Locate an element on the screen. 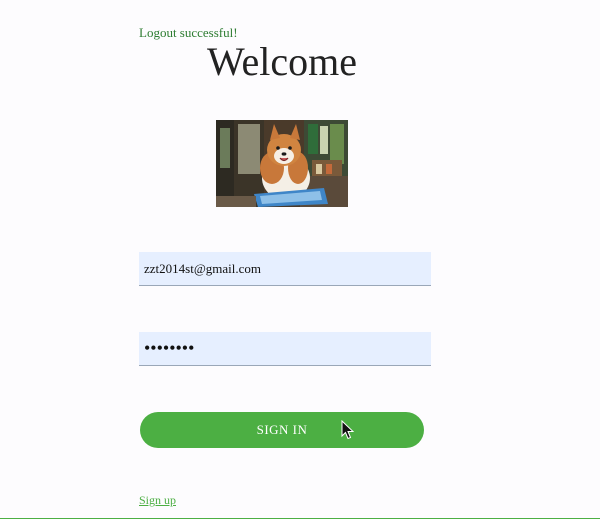 The width and height of the screenshot is (600, 519). email-field is located at coordinates (285, 269).